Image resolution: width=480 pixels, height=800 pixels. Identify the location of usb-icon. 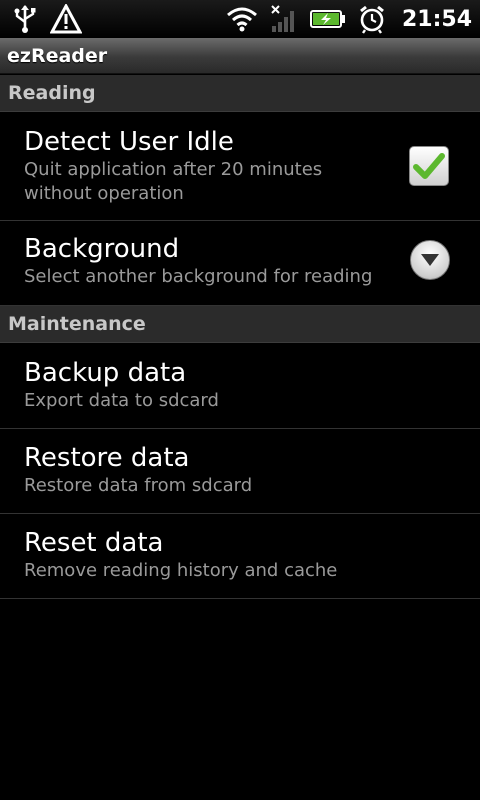
(25, 19).